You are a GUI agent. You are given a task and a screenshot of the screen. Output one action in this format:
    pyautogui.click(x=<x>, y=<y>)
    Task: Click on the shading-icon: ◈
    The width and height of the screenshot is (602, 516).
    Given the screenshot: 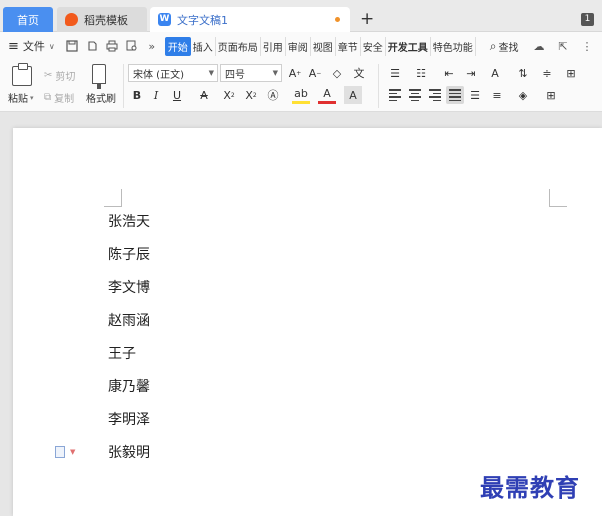 What is the action you would take?
    pyautogui.click(x=523, y=95)
    